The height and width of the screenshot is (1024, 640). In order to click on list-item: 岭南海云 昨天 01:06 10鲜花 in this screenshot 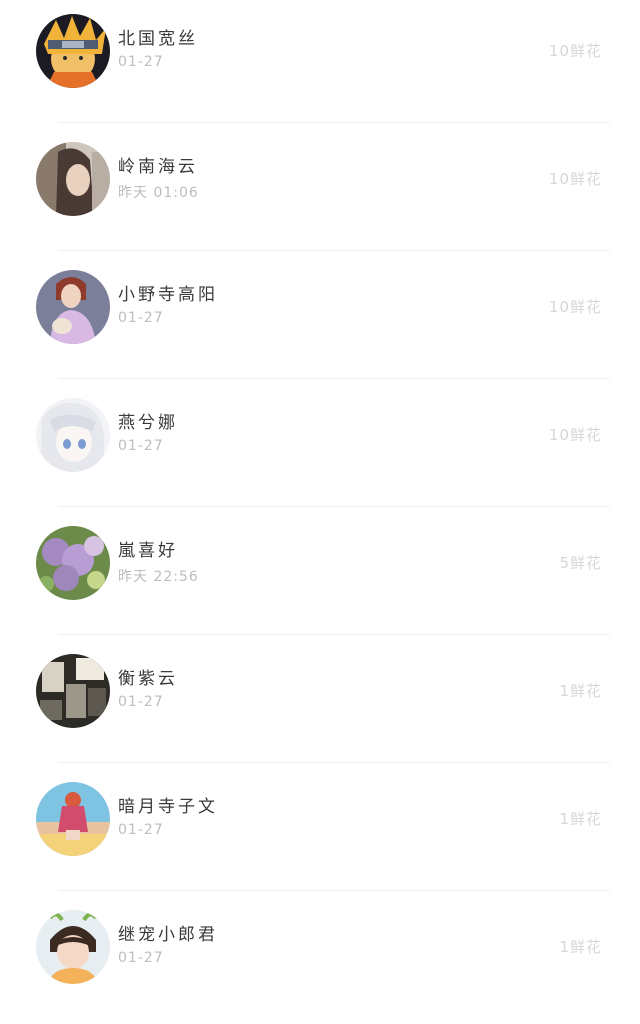, I will do `click(320, 192)`.